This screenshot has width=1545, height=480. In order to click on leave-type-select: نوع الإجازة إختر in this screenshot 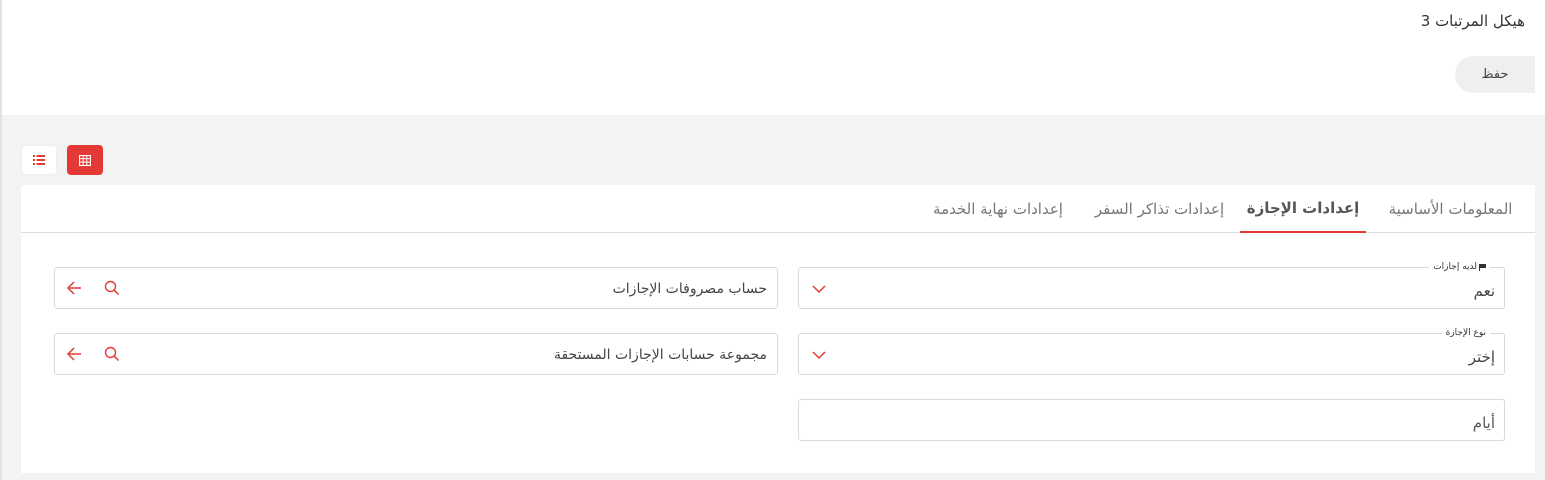, I will do `click(1151, 351)`.